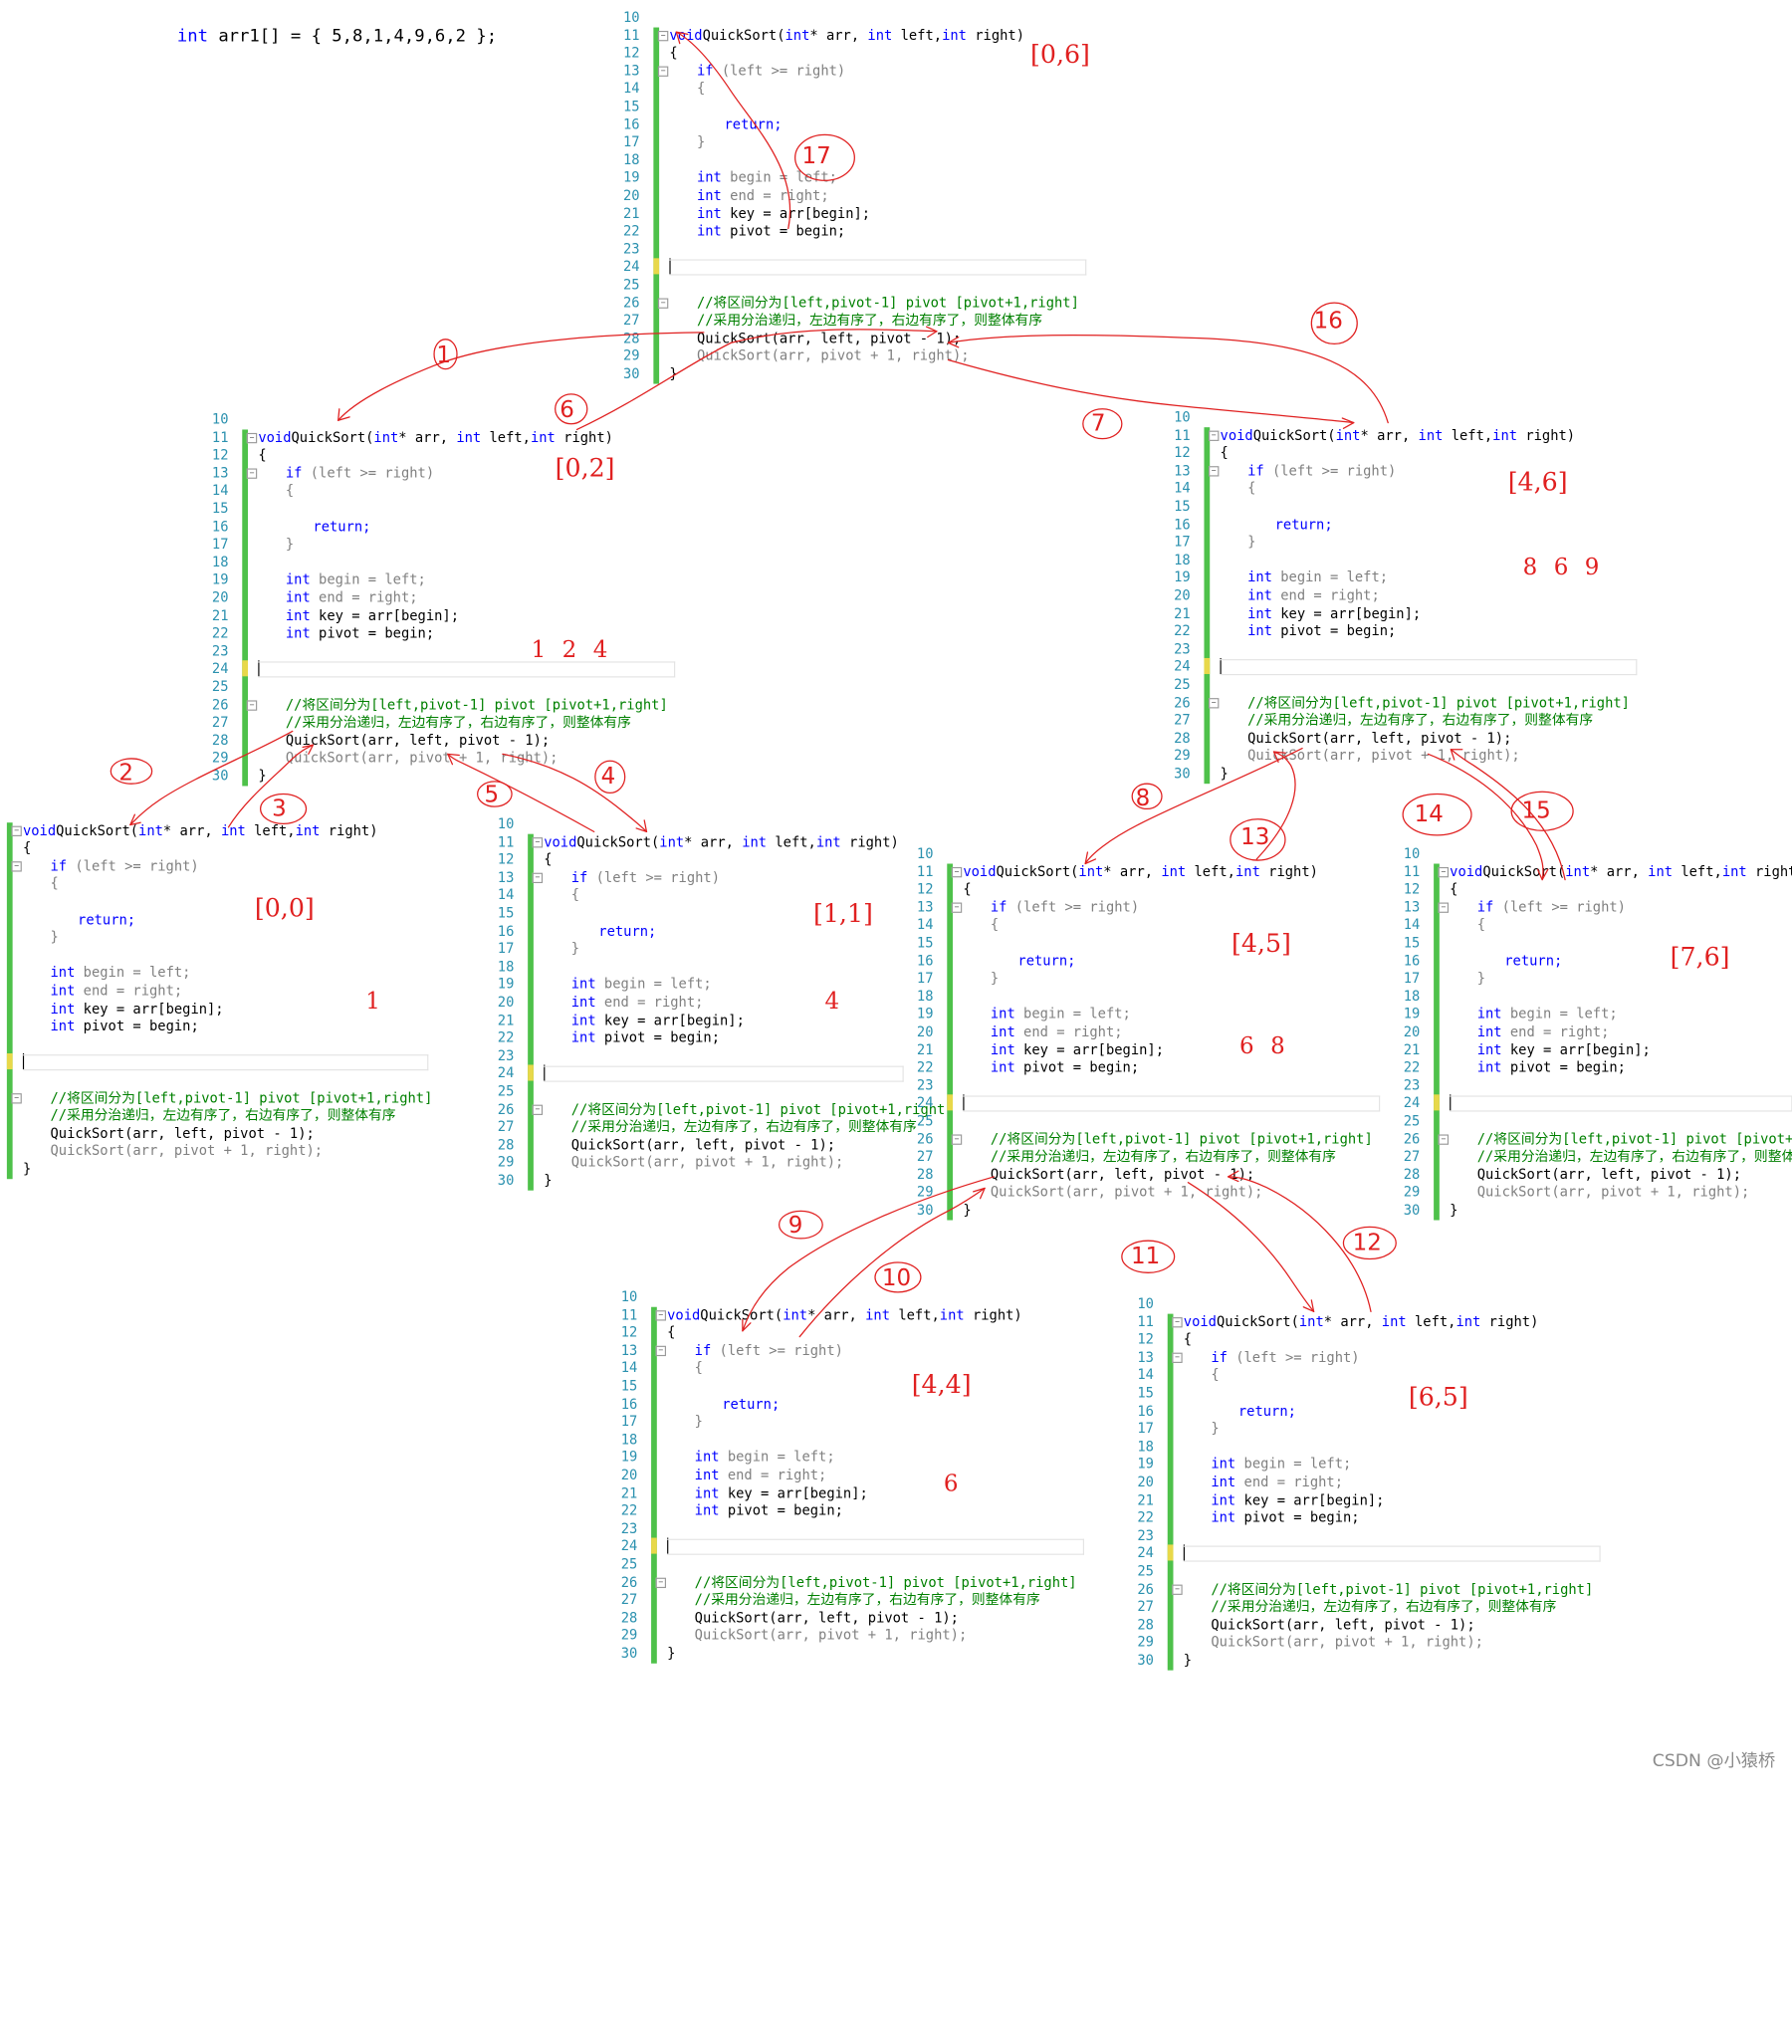 Image resolution: width=1792 pixels, height=2044 pixels. I want to click on subarray-values: 1 2 4, so click(571, 649).